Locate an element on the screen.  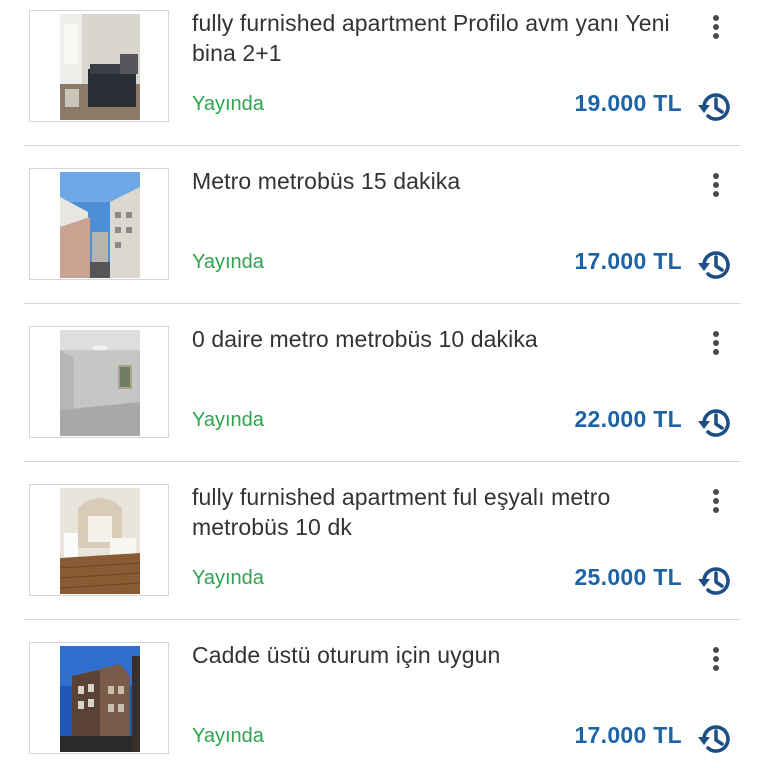
bedroom-photo-icon is located at coordinates (100, 67).